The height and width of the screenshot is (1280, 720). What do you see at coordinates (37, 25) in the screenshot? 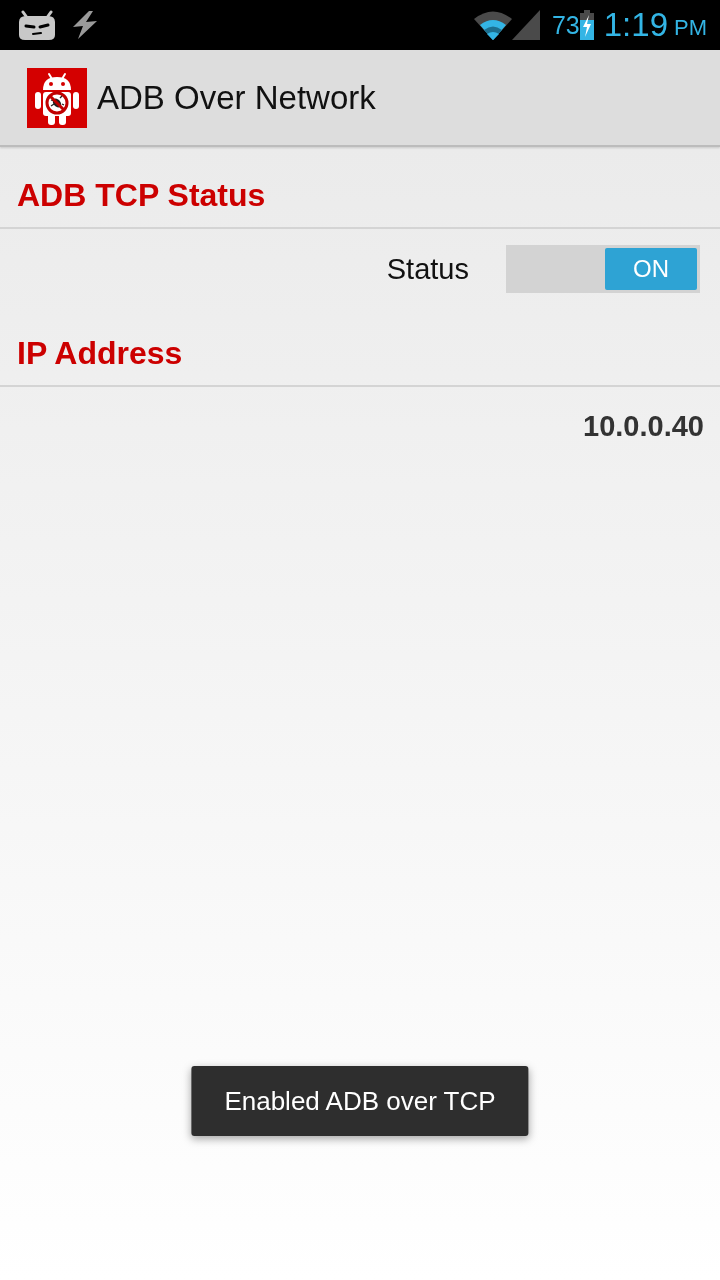
I see `robot-head-icon` at bounding box center [37, 25].